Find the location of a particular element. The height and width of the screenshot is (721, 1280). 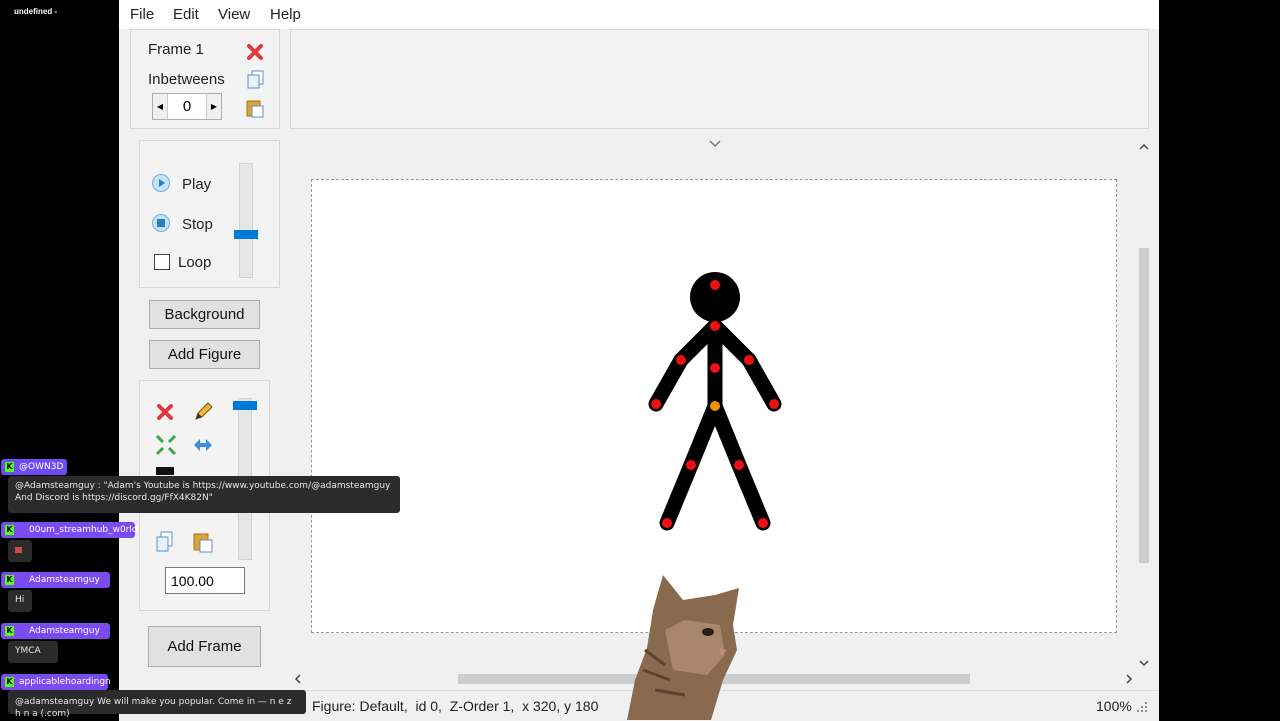

pencil-icon is located at coordinates (203, 412).